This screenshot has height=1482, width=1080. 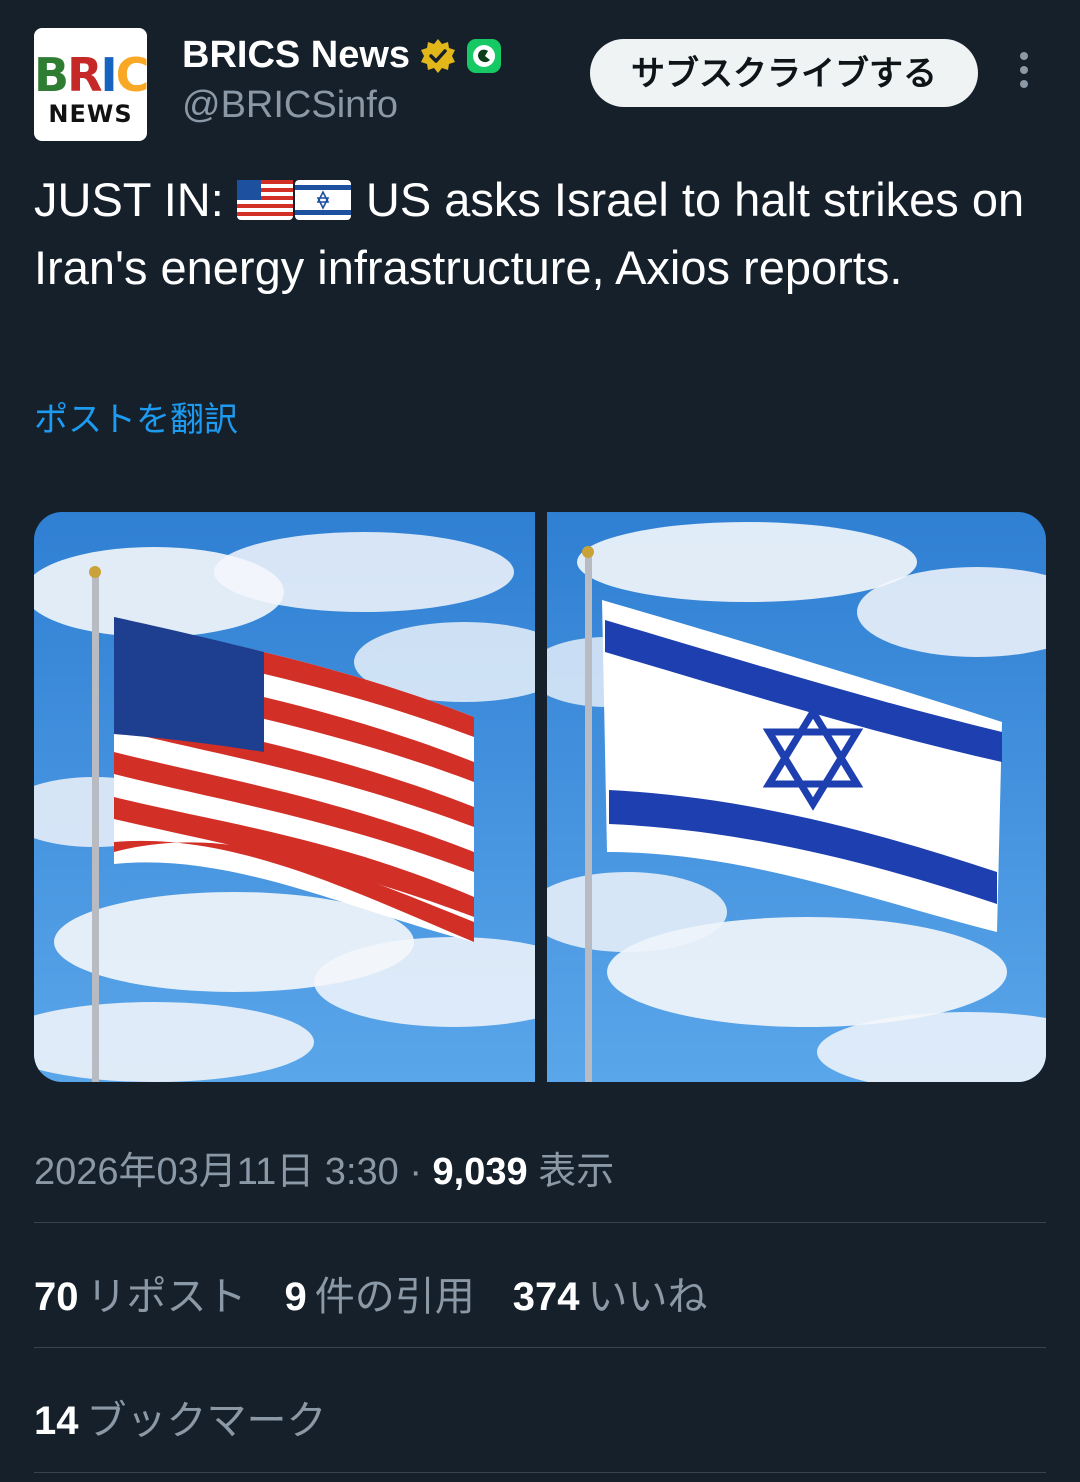 I want to click on views-label: 表示, so click(x=571, y=1172).